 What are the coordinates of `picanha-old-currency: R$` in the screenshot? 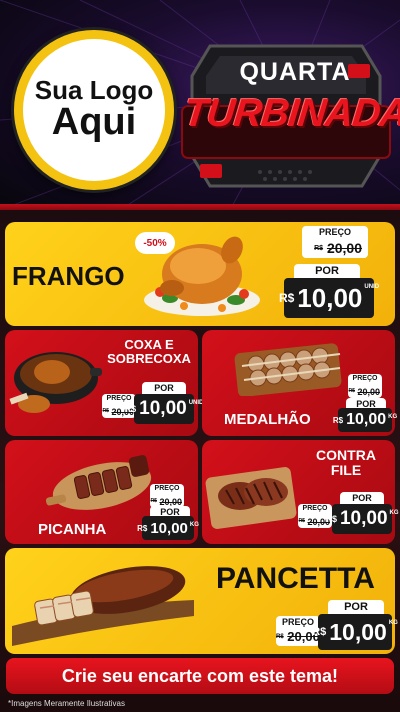 It's located at (153, 501).